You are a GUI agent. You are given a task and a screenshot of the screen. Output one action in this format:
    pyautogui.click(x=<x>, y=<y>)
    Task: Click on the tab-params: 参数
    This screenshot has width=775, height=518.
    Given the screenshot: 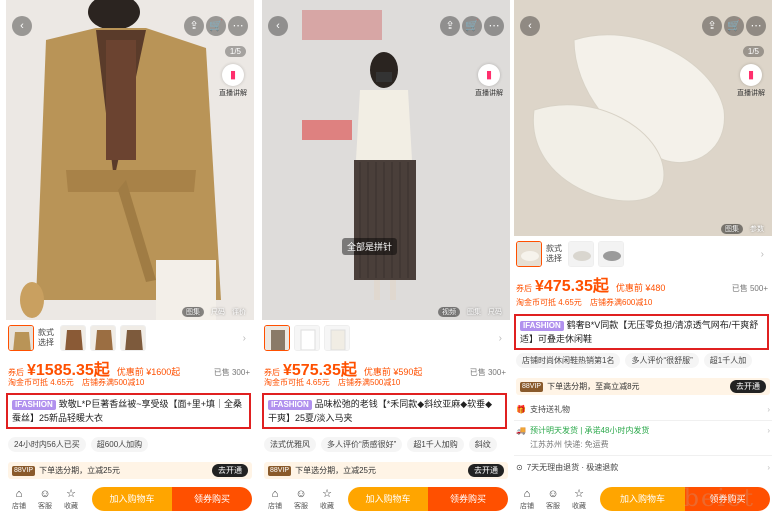 What is the action you would take?
    pyautogui.click(x=757, y=229)
    